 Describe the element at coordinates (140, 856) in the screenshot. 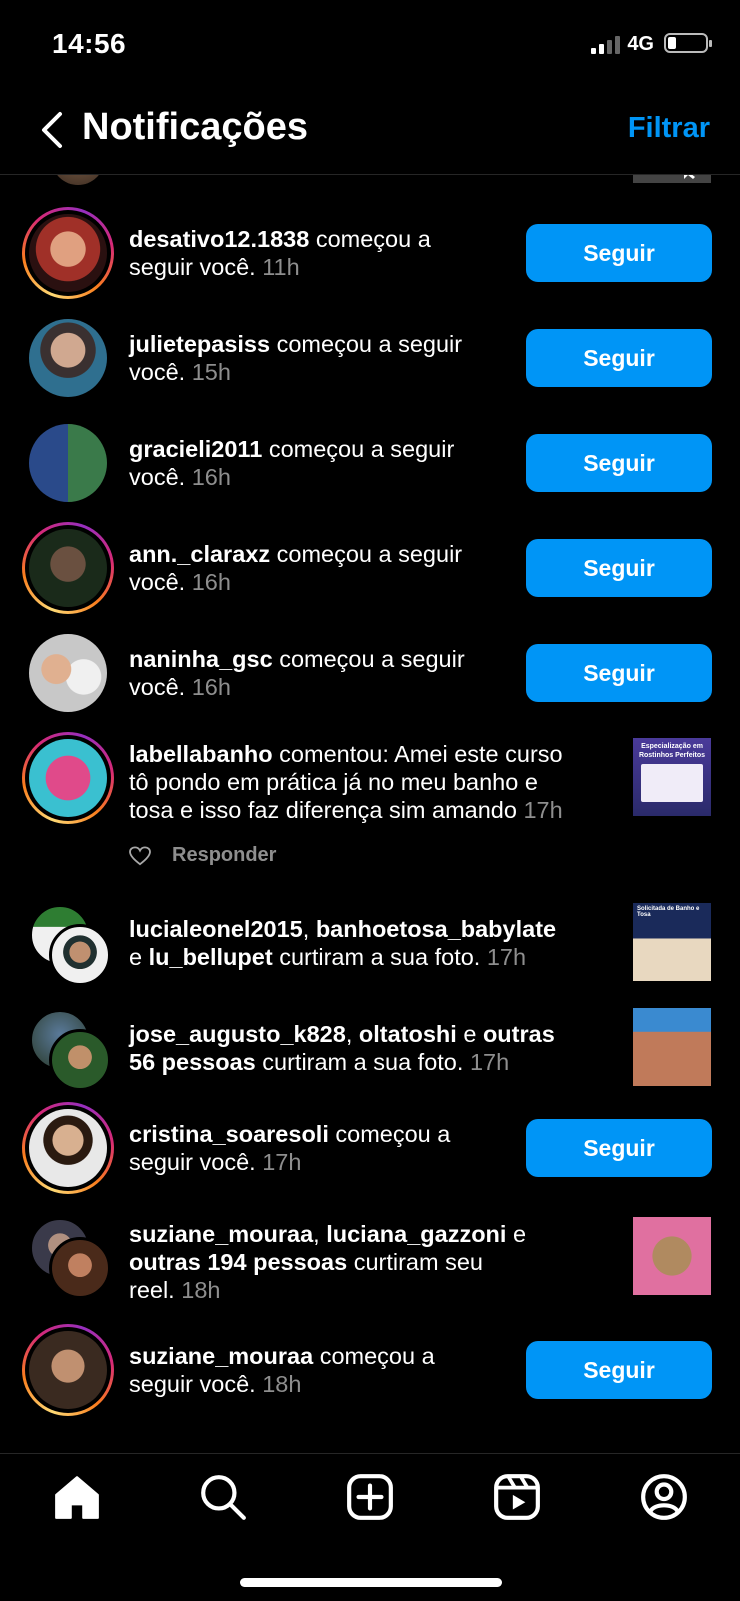

I see `heart-icon` at that location.